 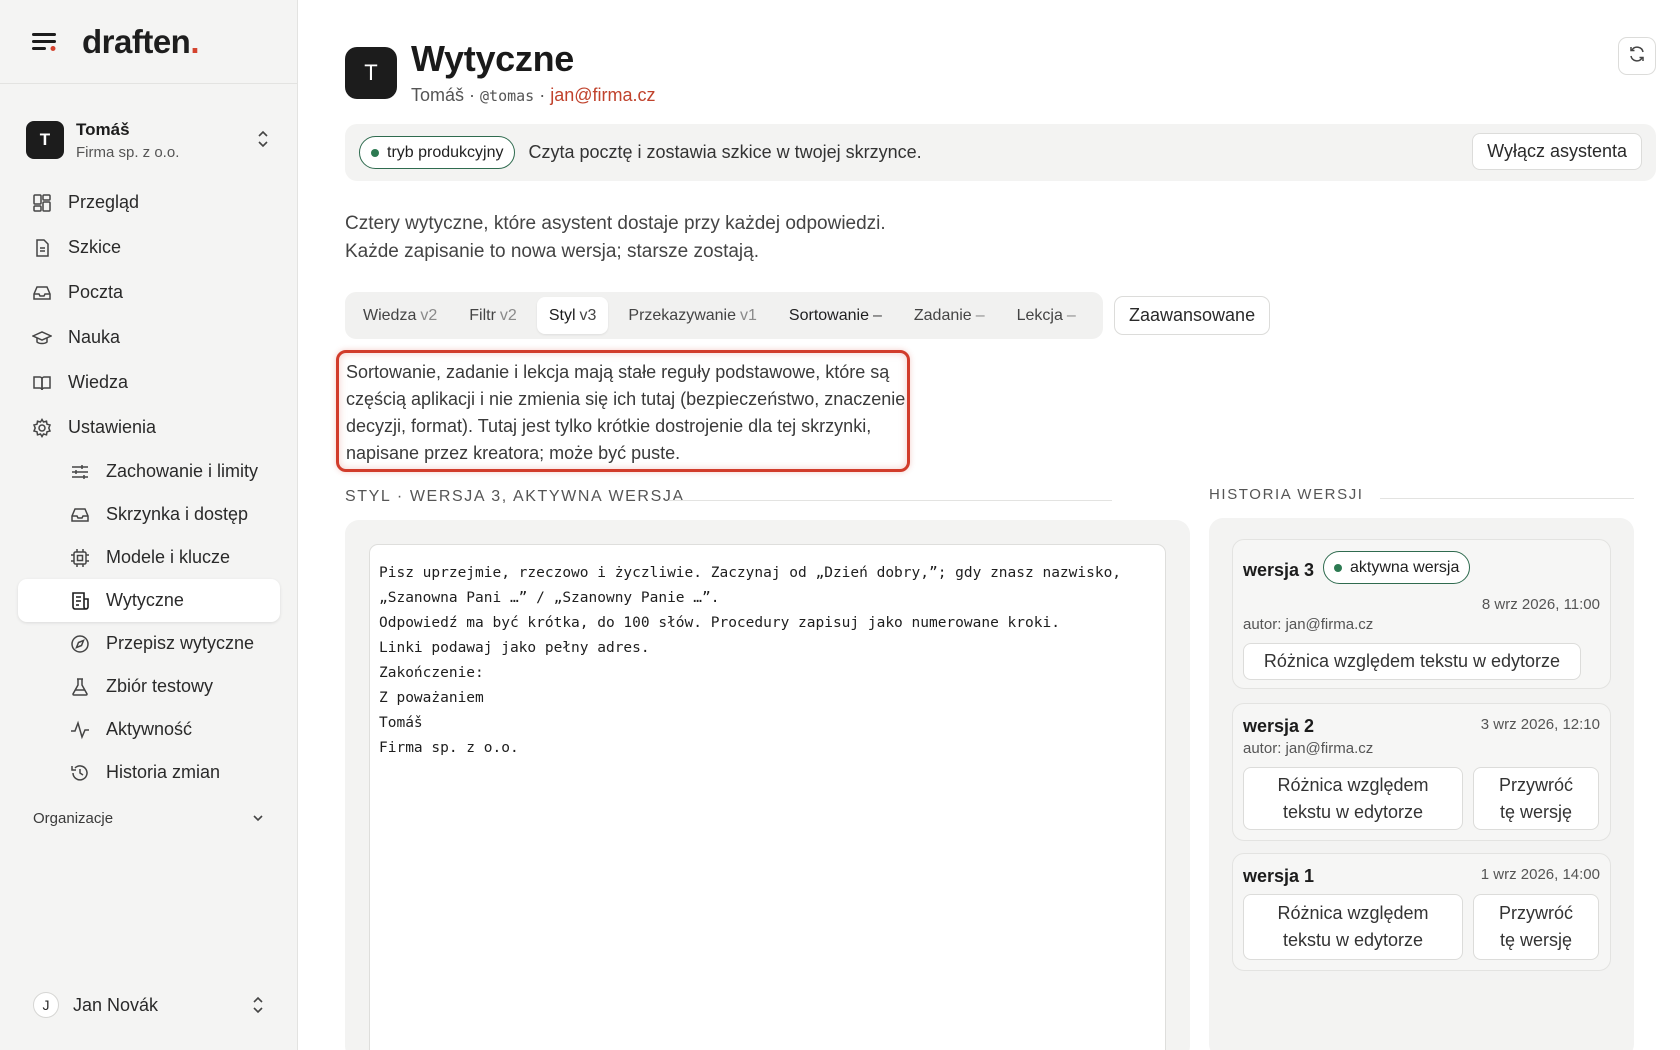 What do you see at coordinates (1046, 315) in the screenshot?
I see `tab-lekcja: Lekcja –` at bounding box center [1046, 315].